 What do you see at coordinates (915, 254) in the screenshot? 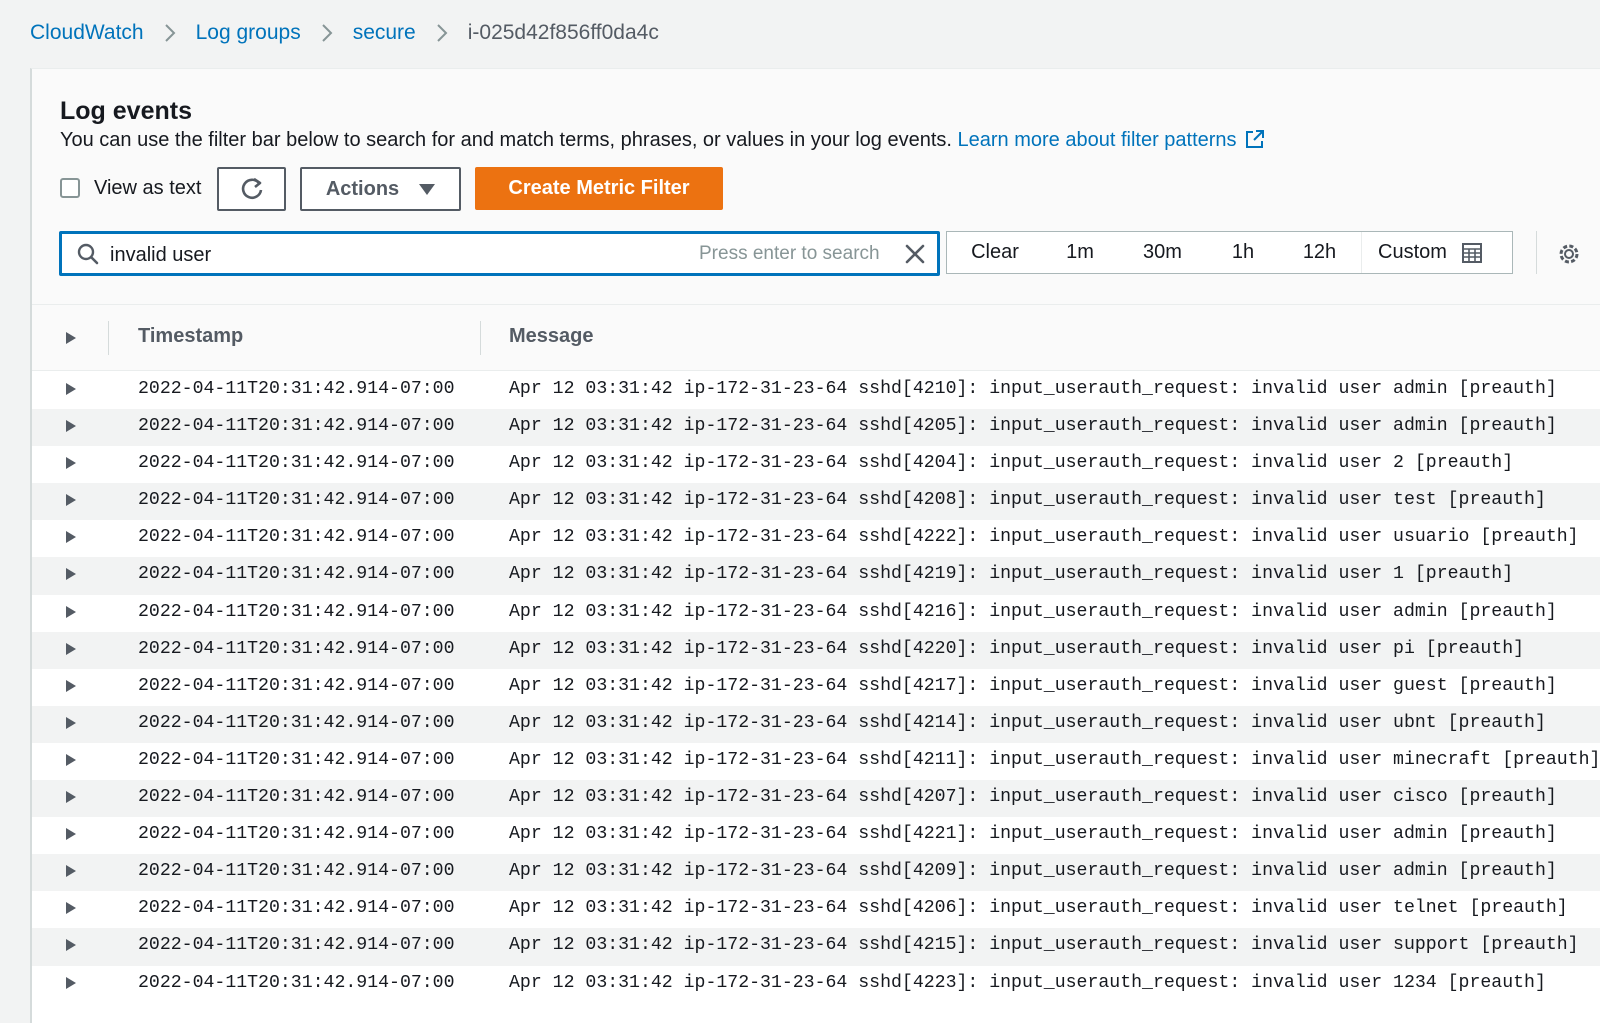
I see `close-icon` at bounding box center [915, 254].